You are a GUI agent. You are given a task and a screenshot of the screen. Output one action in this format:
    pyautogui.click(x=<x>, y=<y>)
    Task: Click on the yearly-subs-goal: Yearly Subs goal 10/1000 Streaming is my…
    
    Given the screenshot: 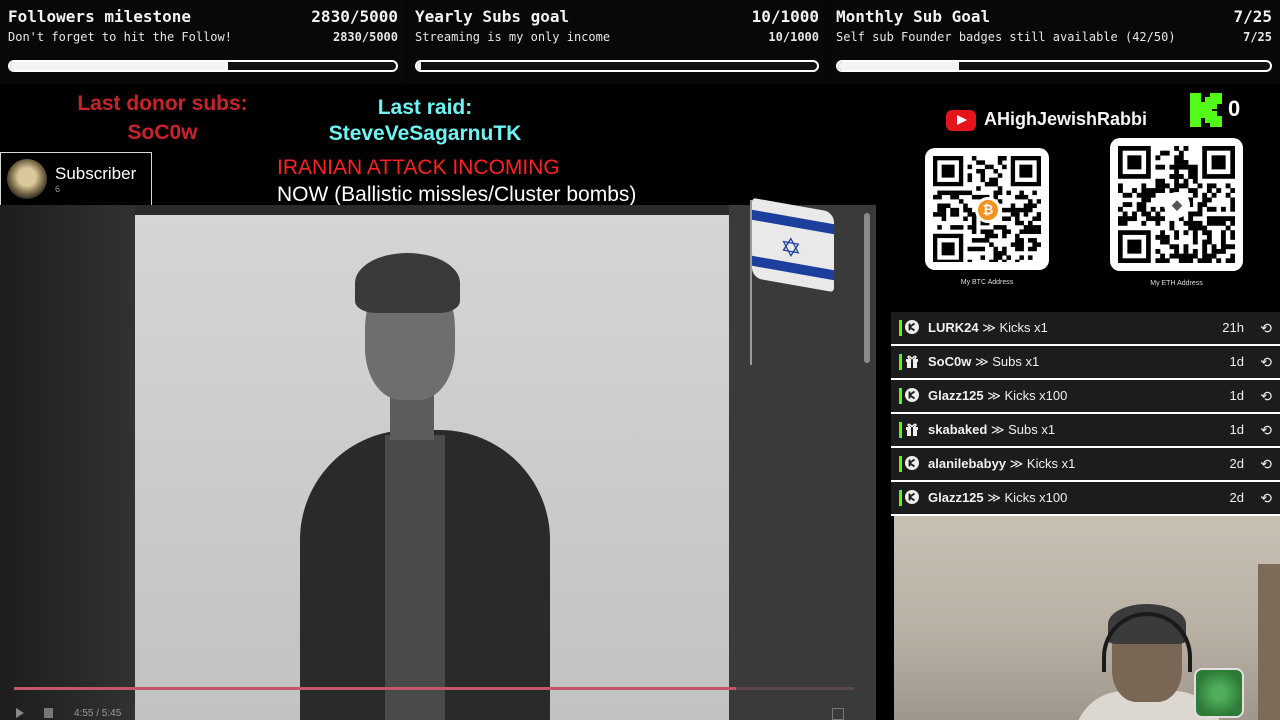 What is the action you would take?
    pyautogui.click(x=617, y=42)
    